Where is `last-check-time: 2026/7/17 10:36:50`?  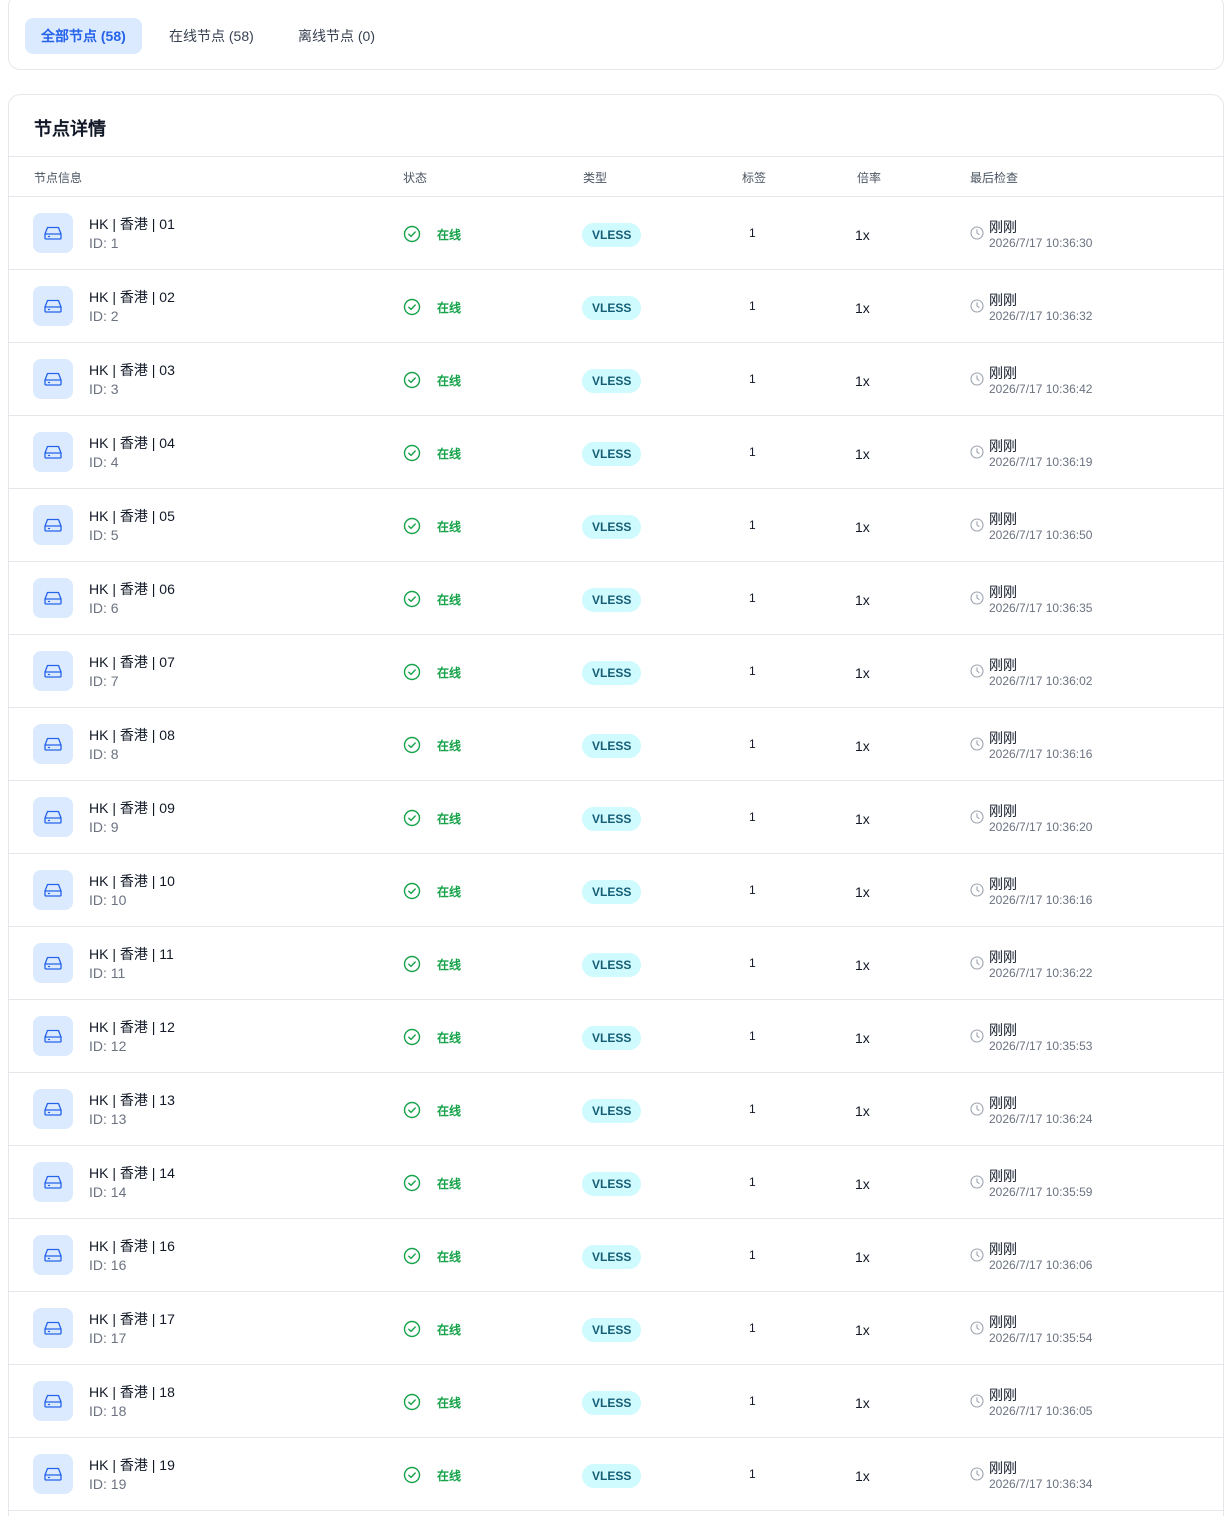 last-check-time: 2026/7/17 10:36:50 is located at coordinates (1041, 535).